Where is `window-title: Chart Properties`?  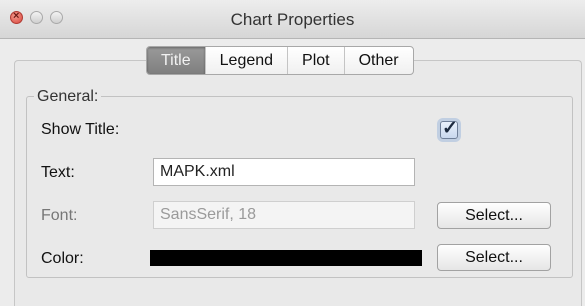
window-title: Chart Properties is located at coordinates (292, 19).